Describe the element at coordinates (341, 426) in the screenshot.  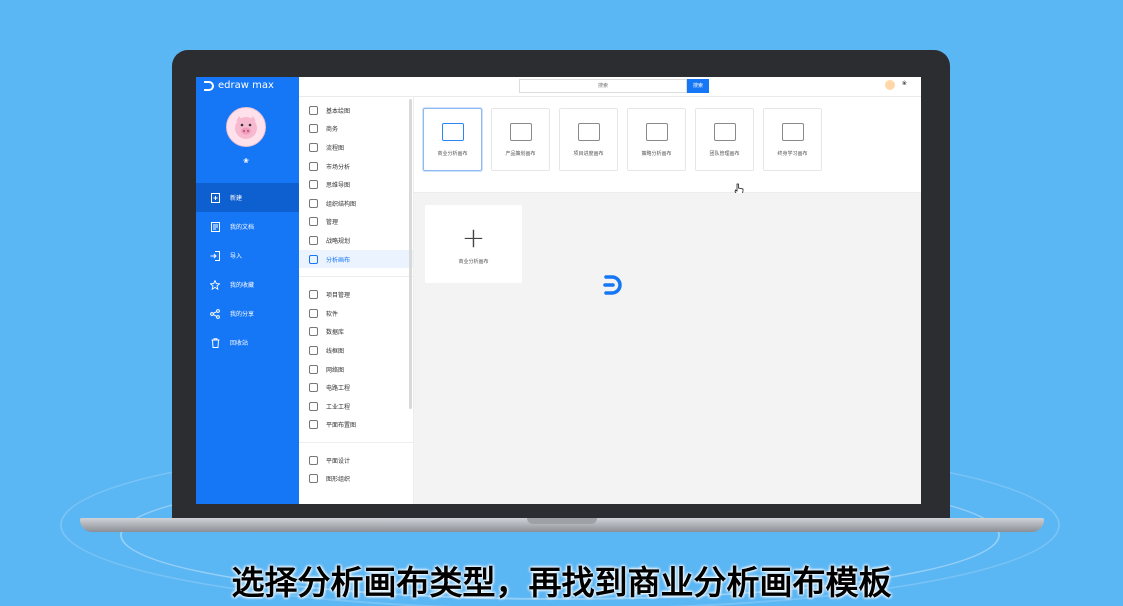
I see `category-label: 平面布置图` at that location.